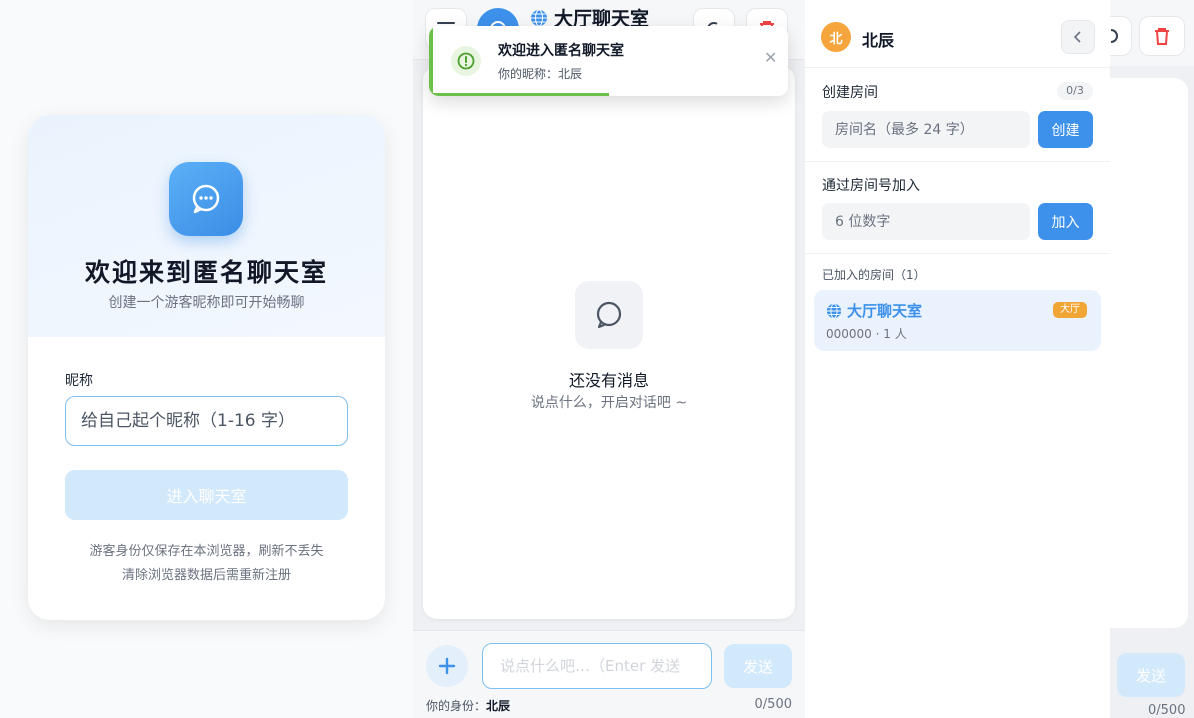  Describe the element at coordinates (878, 40) in the screenshot. I see `user-name: 北辰` at that location.